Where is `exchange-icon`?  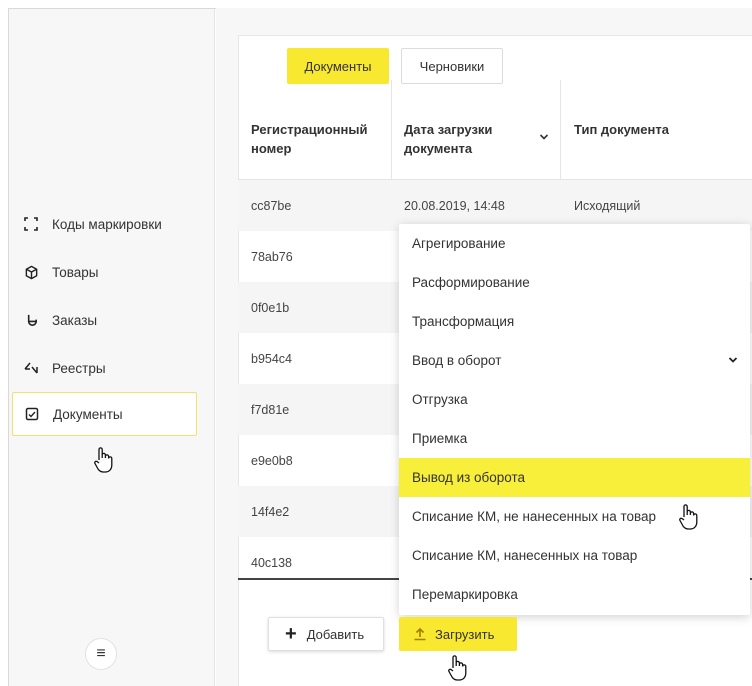
exchange-icon is located at coordinates (31, 368).